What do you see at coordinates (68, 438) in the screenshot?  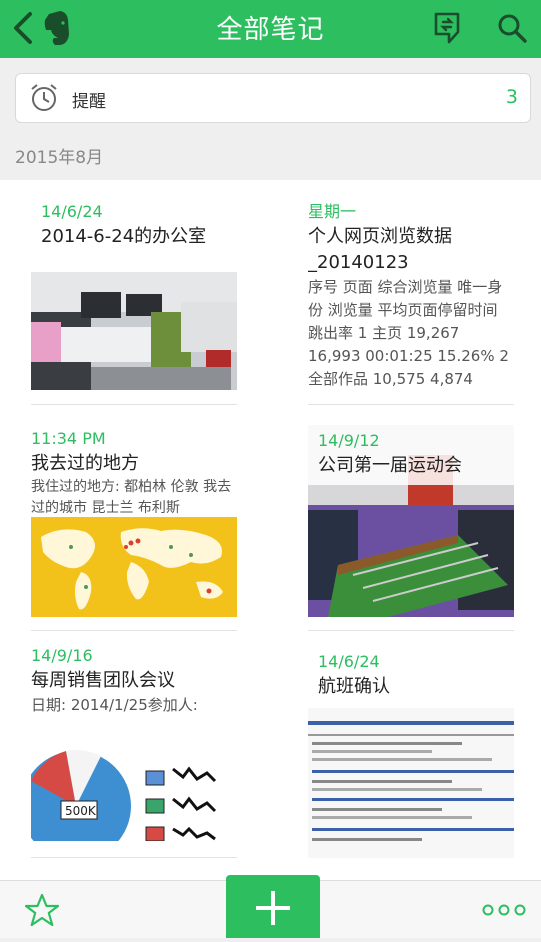 I see `note-date: 11:34 PM` at bounding box center [68, 438].